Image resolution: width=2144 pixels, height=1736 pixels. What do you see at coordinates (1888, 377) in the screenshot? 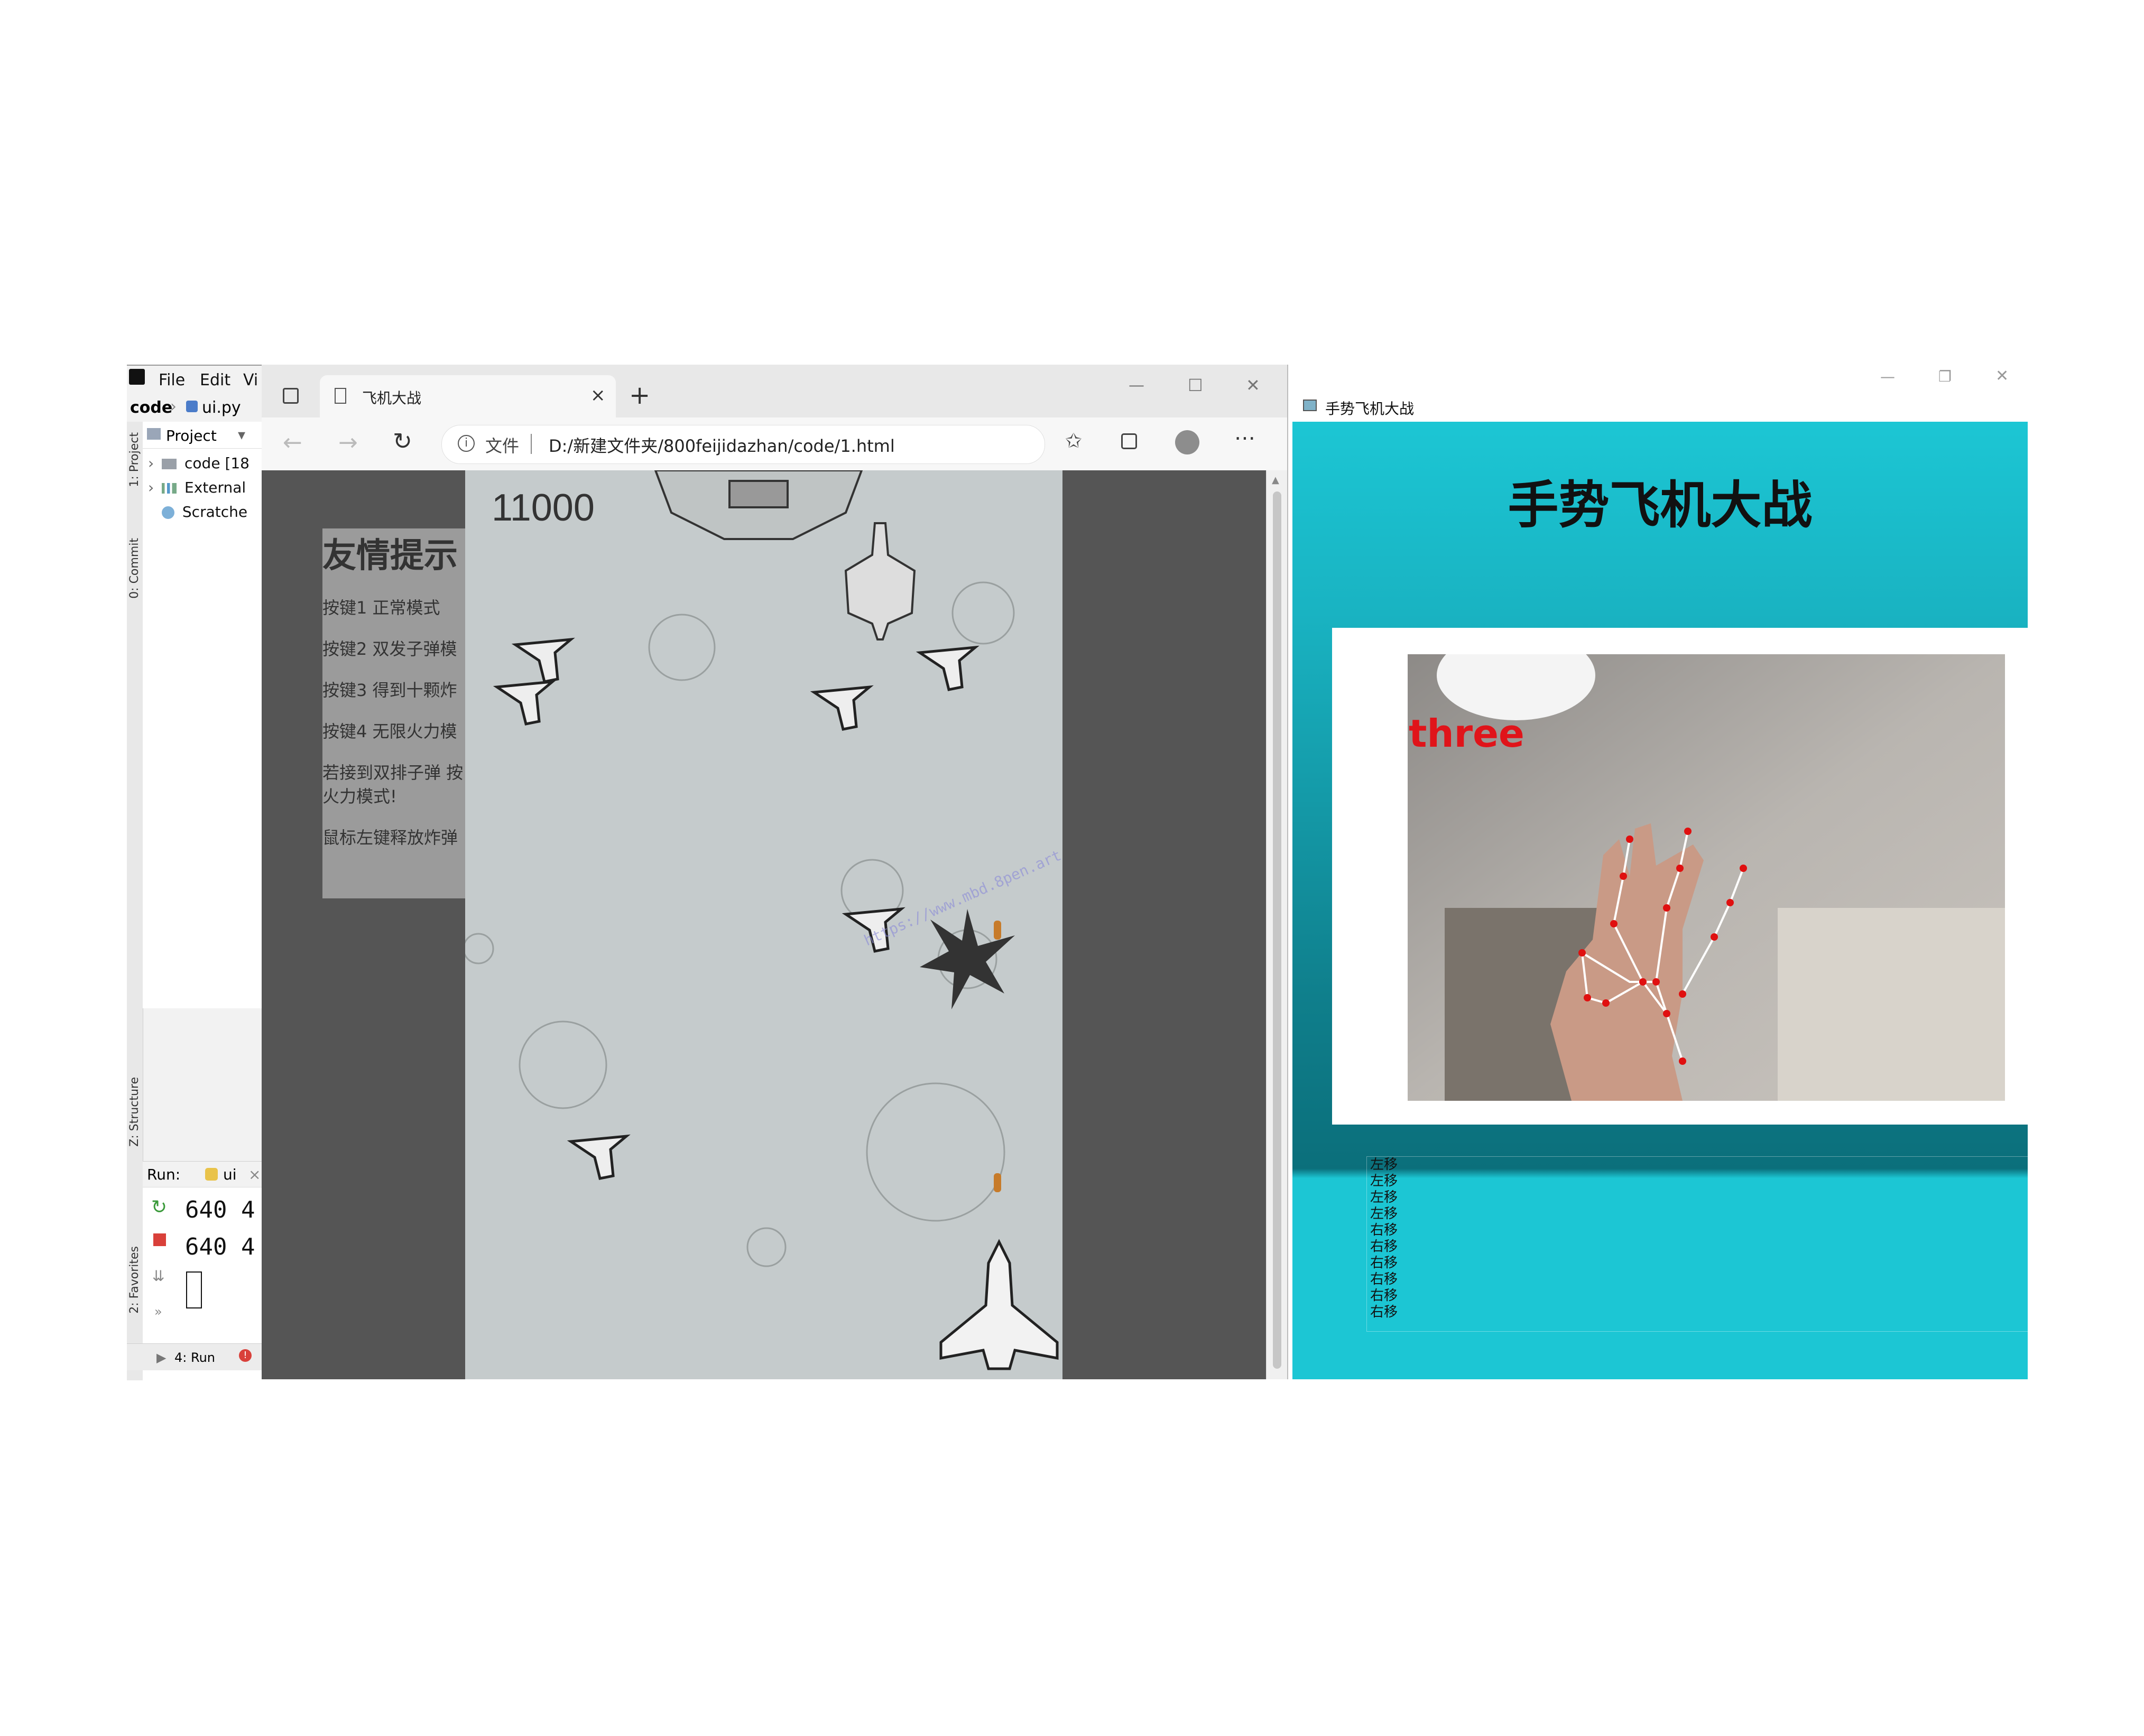
I see `minimize-icon: —` at bounding box center [1888, 377].